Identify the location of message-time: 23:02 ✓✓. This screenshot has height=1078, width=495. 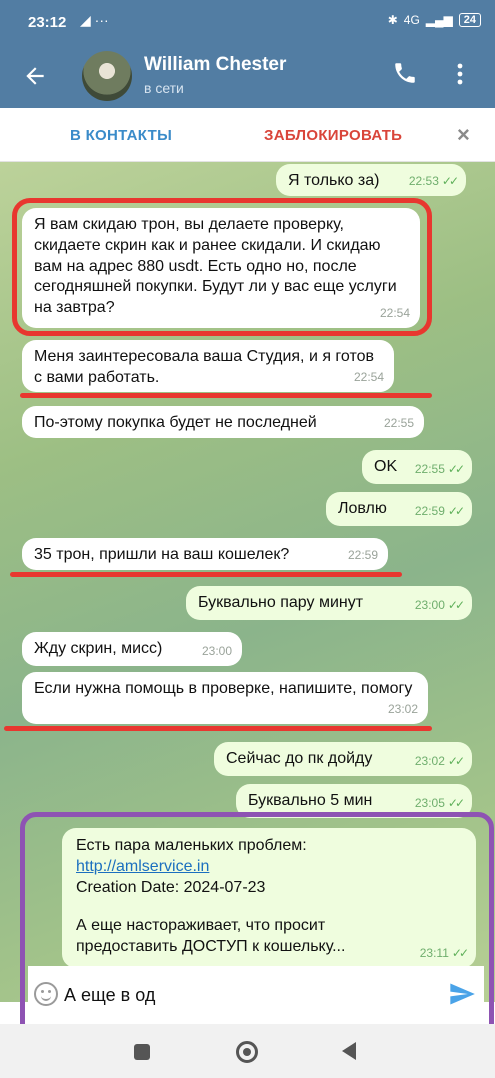
(439, 761).